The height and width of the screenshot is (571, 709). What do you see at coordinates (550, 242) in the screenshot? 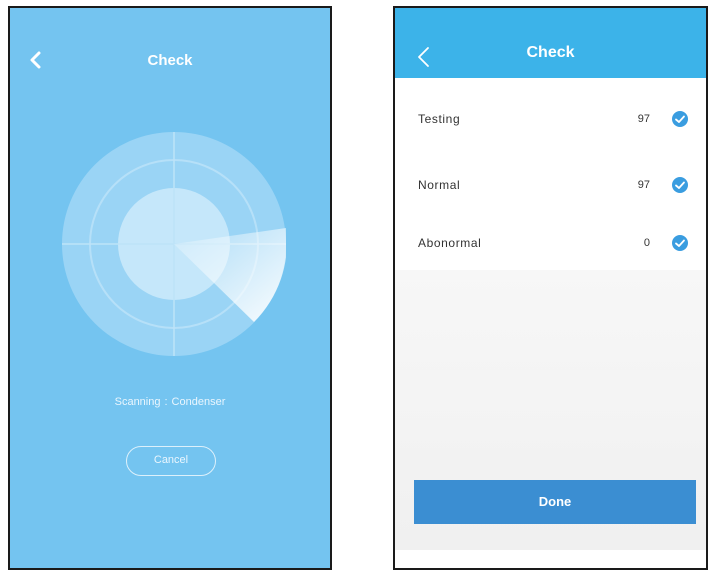
I see `result-row-abnormal: Abonormal 0` at bounding box center [550, 242].